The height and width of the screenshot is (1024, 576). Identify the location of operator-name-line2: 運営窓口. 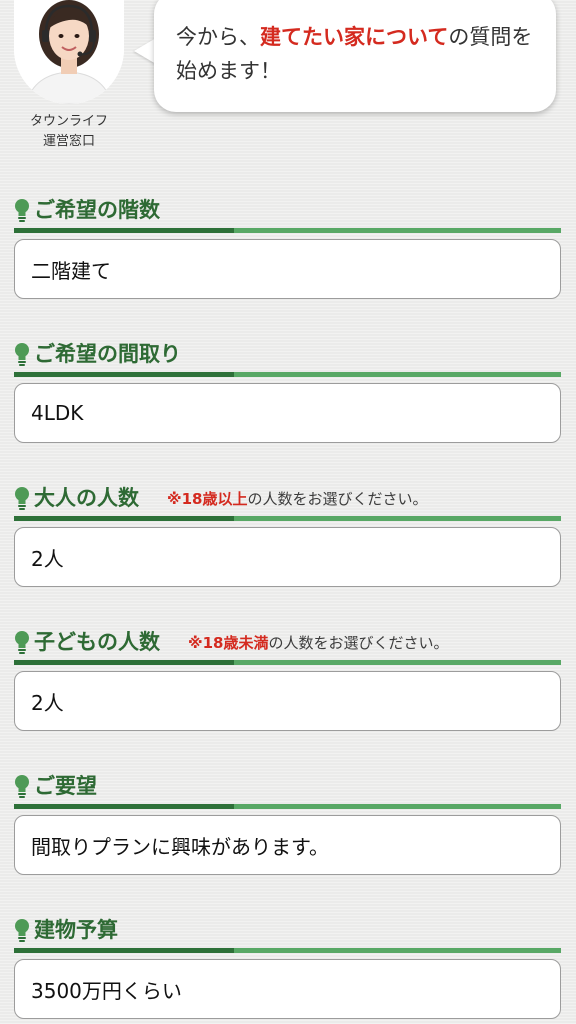
(68, 141).